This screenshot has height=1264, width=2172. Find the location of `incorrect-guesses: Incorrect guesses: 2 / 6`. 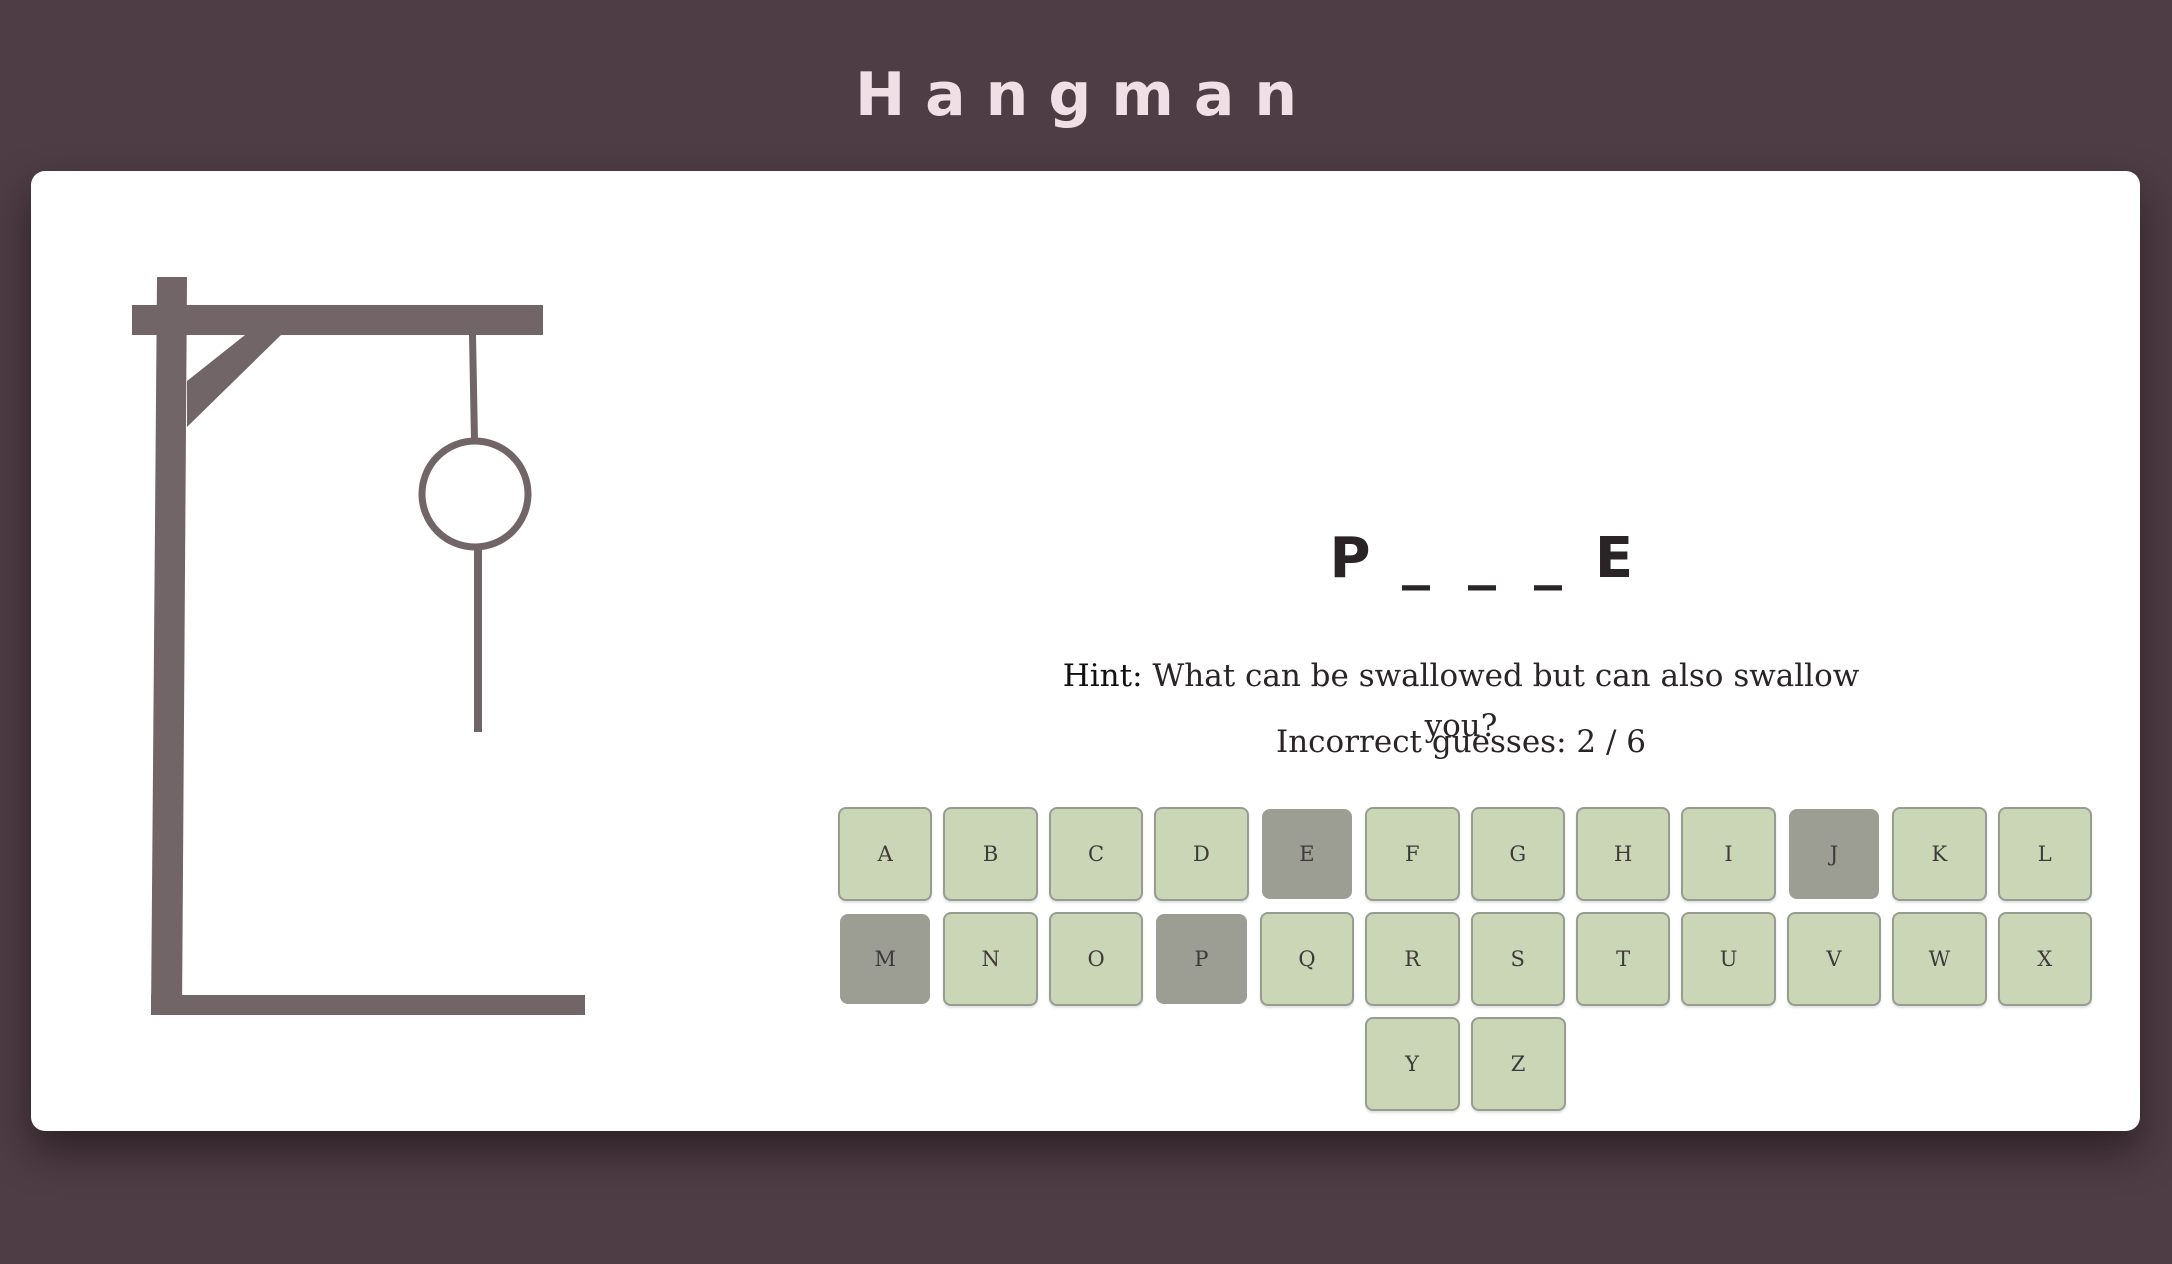

incorrect-guesses: Incorrect guesses: 2 / 6 is located at coordinates (1461, 742).